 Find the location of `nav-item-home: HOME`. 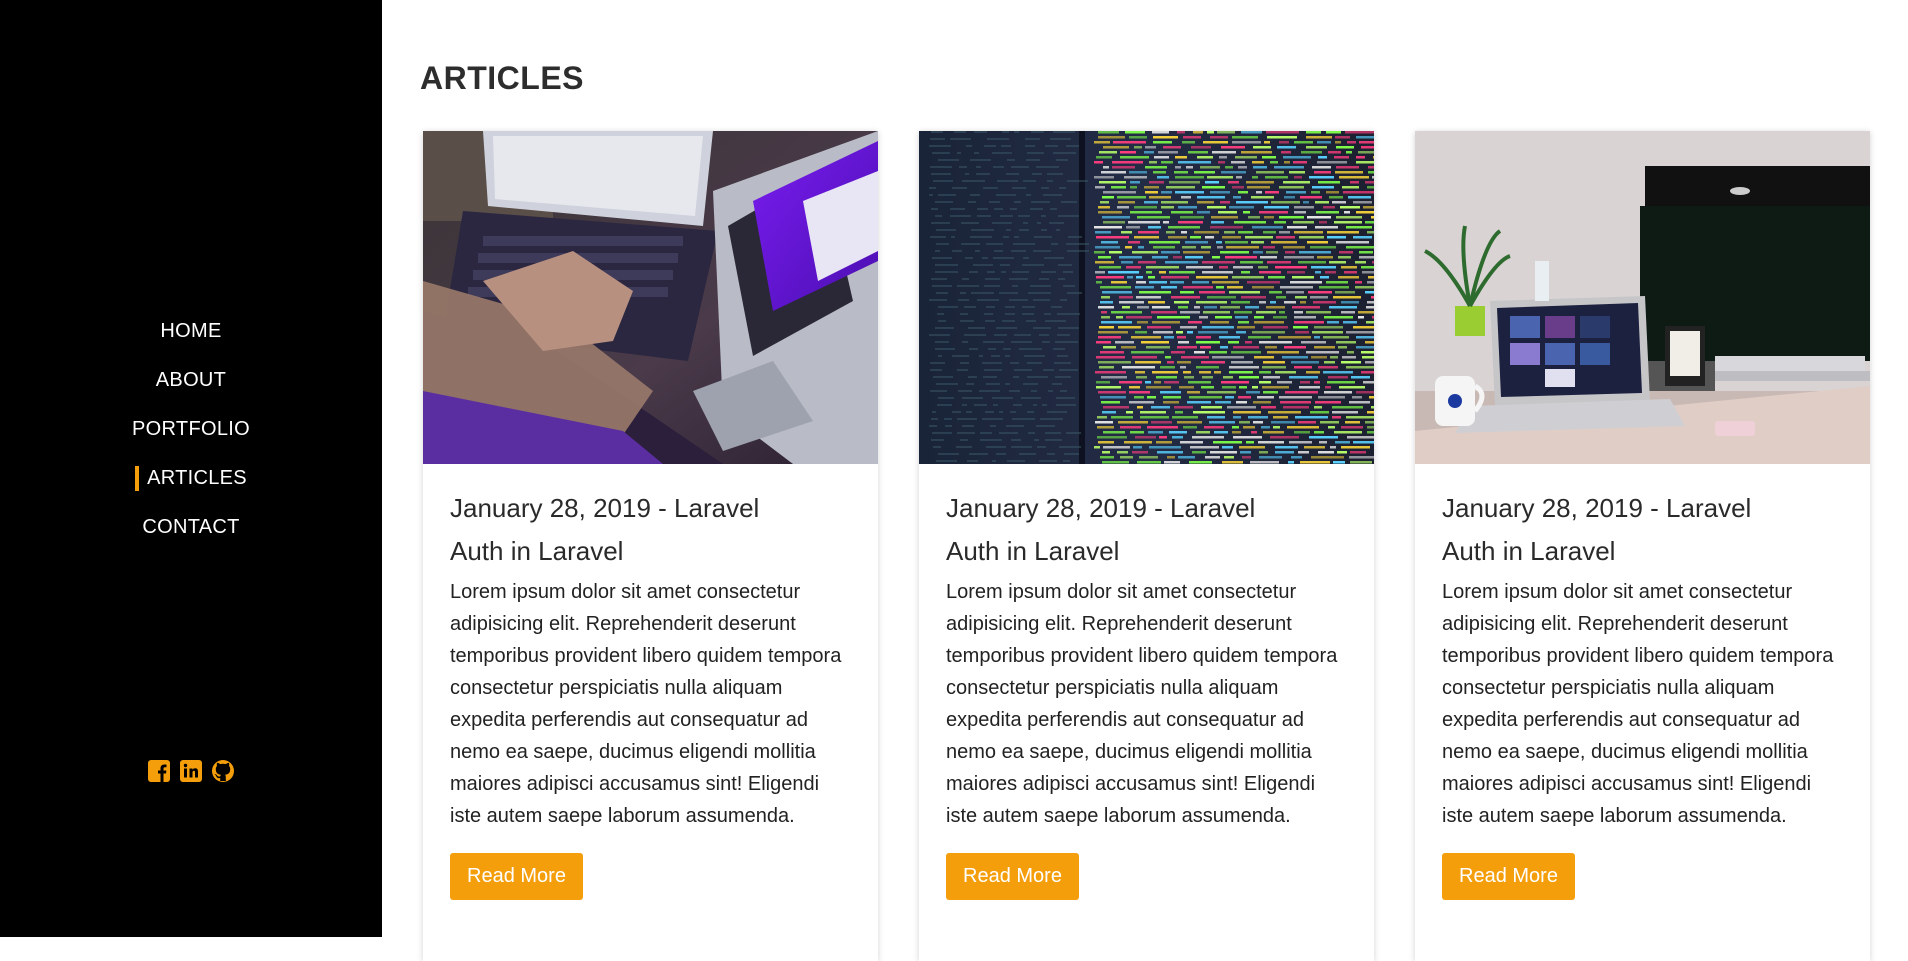

nav-item-home: HOME is located at coordinates (191, 331).